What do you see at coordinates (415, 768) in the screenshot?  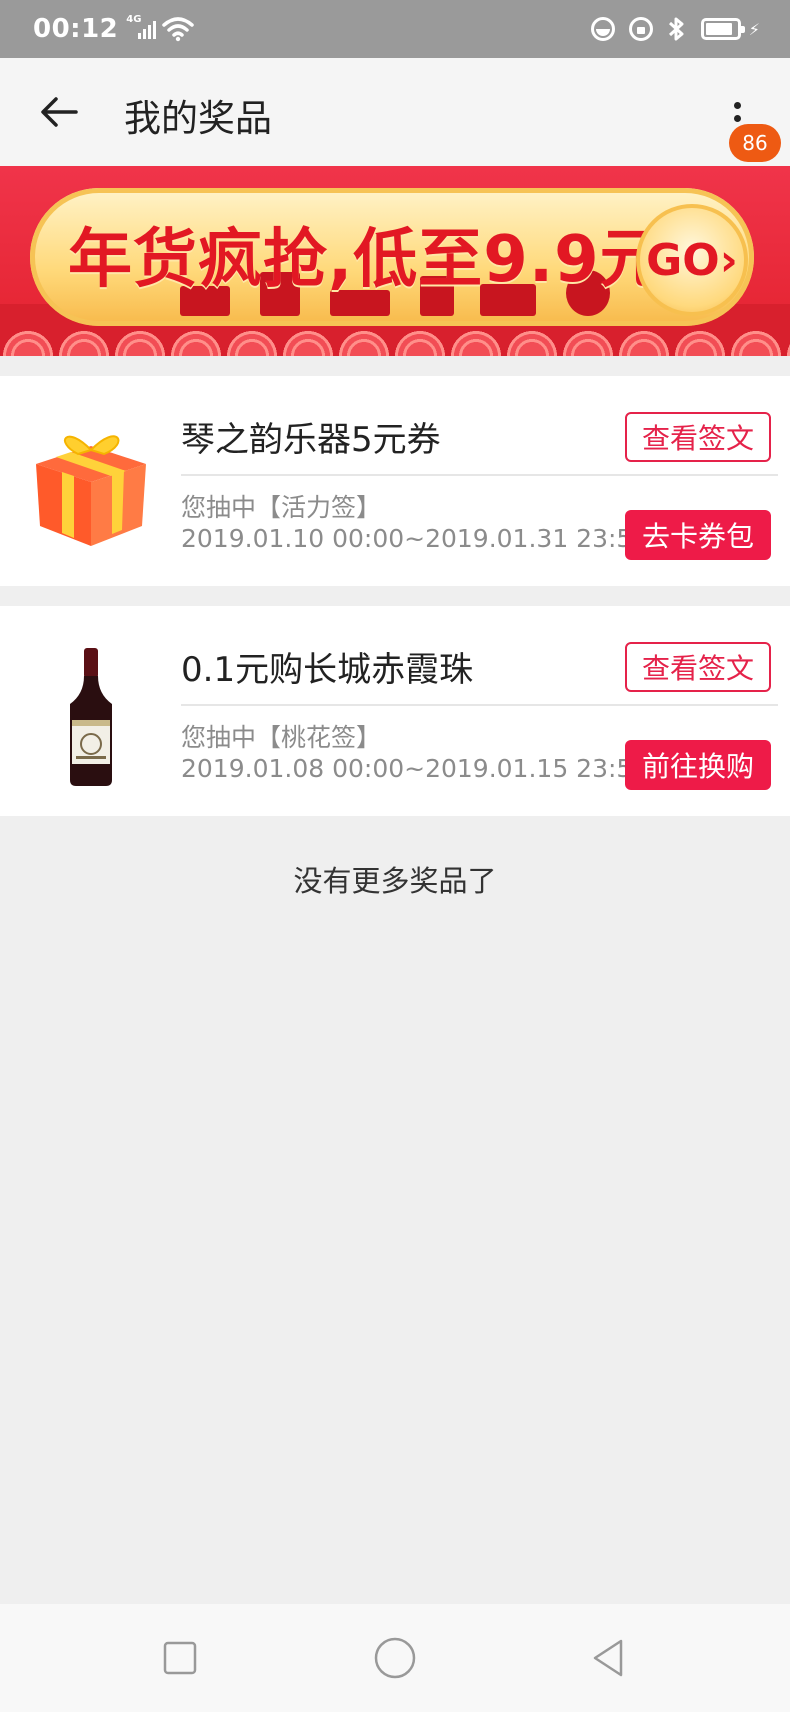 I see `prize-validity: 2019.01.08 00:00~2019.01.15 23:59` at bounding box center [415, 768].